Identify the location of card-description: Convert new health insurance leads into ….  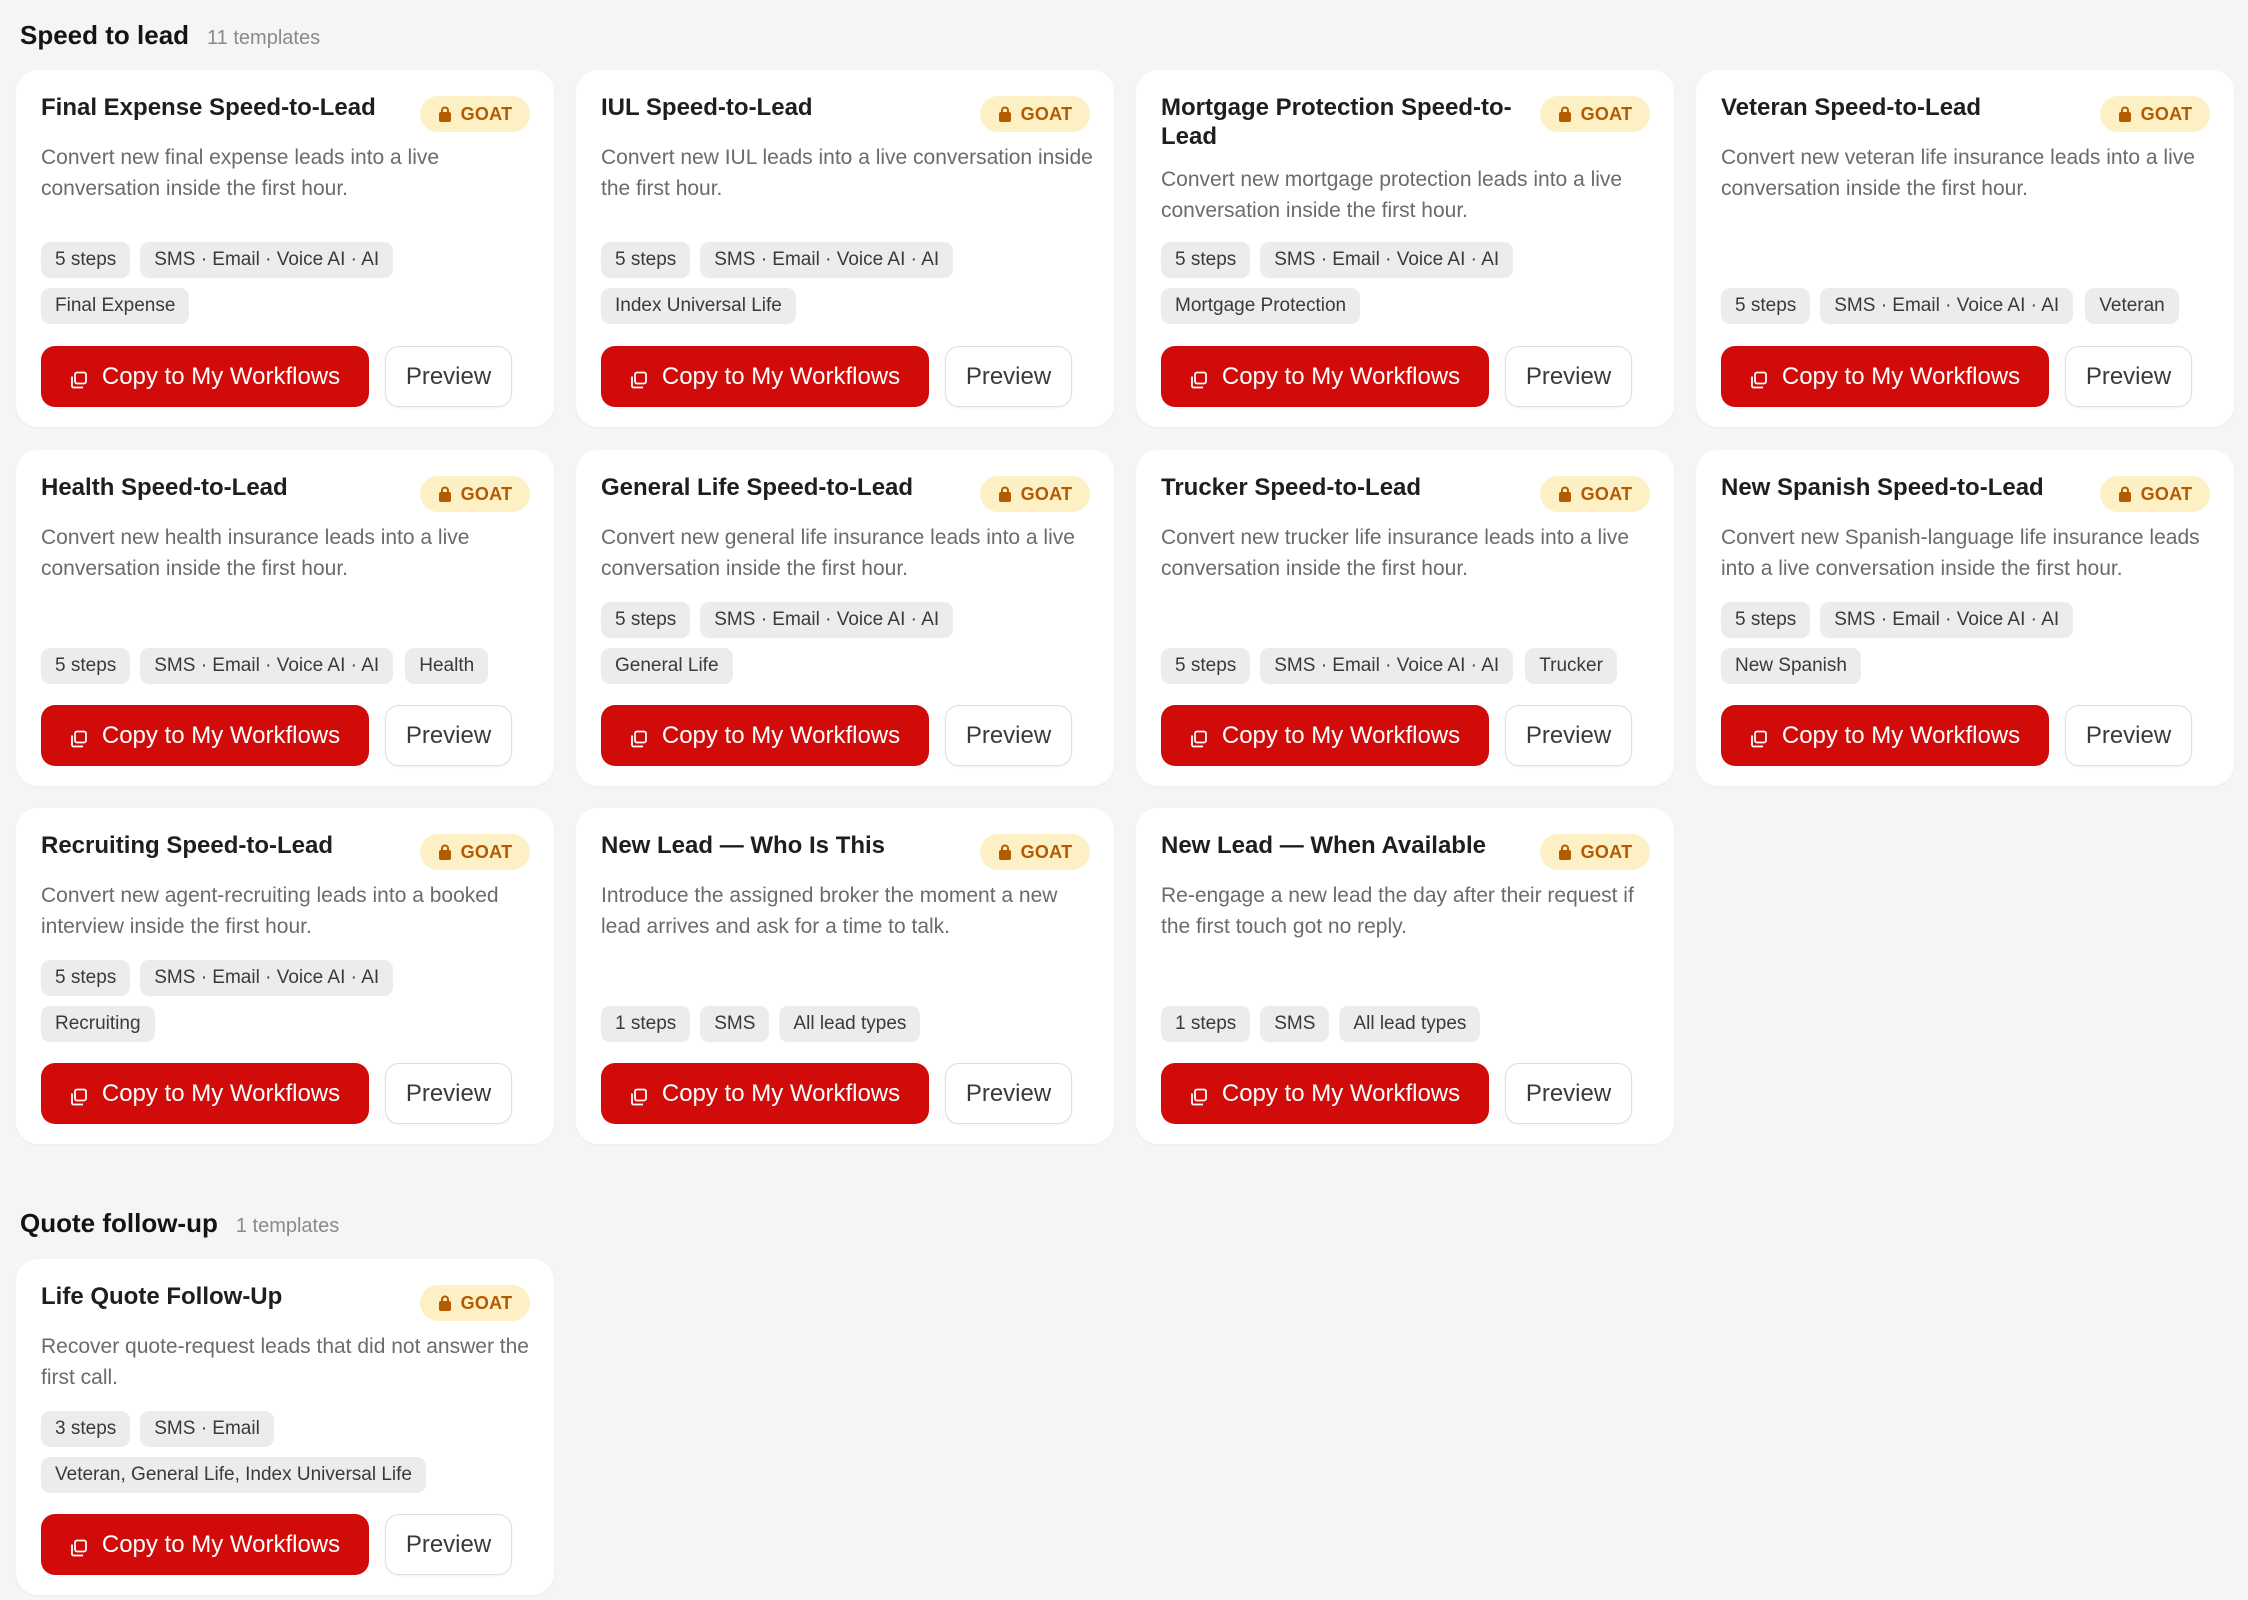
(255, 553).